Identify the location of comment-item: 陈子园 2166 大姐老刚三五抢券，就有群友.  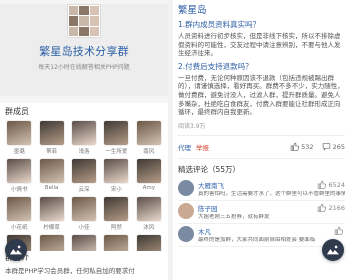
(261, 212).